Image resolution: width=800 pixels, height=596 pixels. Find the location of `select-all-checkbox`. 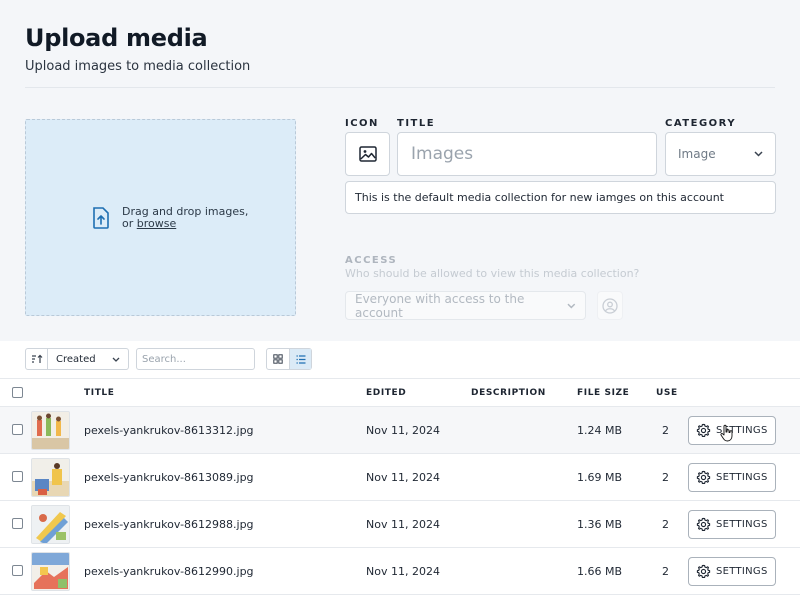

select-all-checkbox is located at coordinates (17, 392).